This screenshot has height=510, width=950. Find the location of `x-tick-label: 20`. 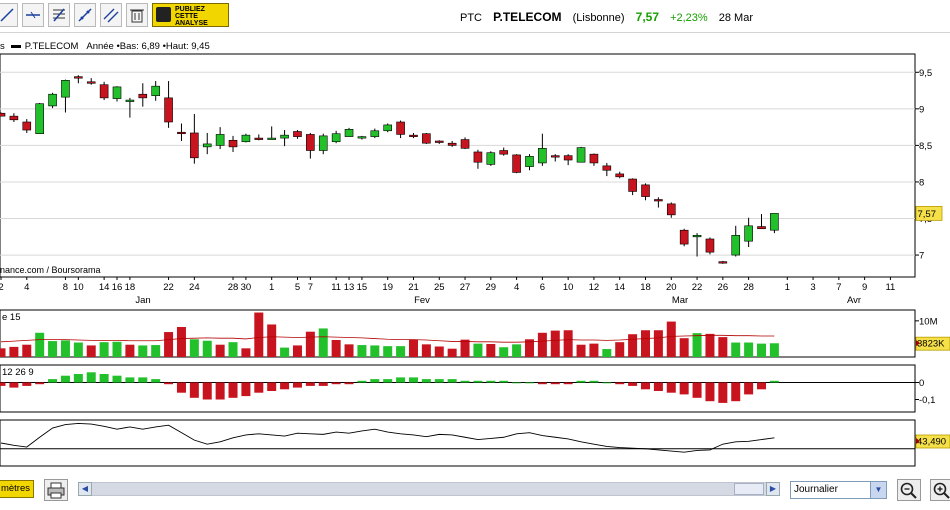

x-tick-label: 20 is located at coordinates (671, 287).